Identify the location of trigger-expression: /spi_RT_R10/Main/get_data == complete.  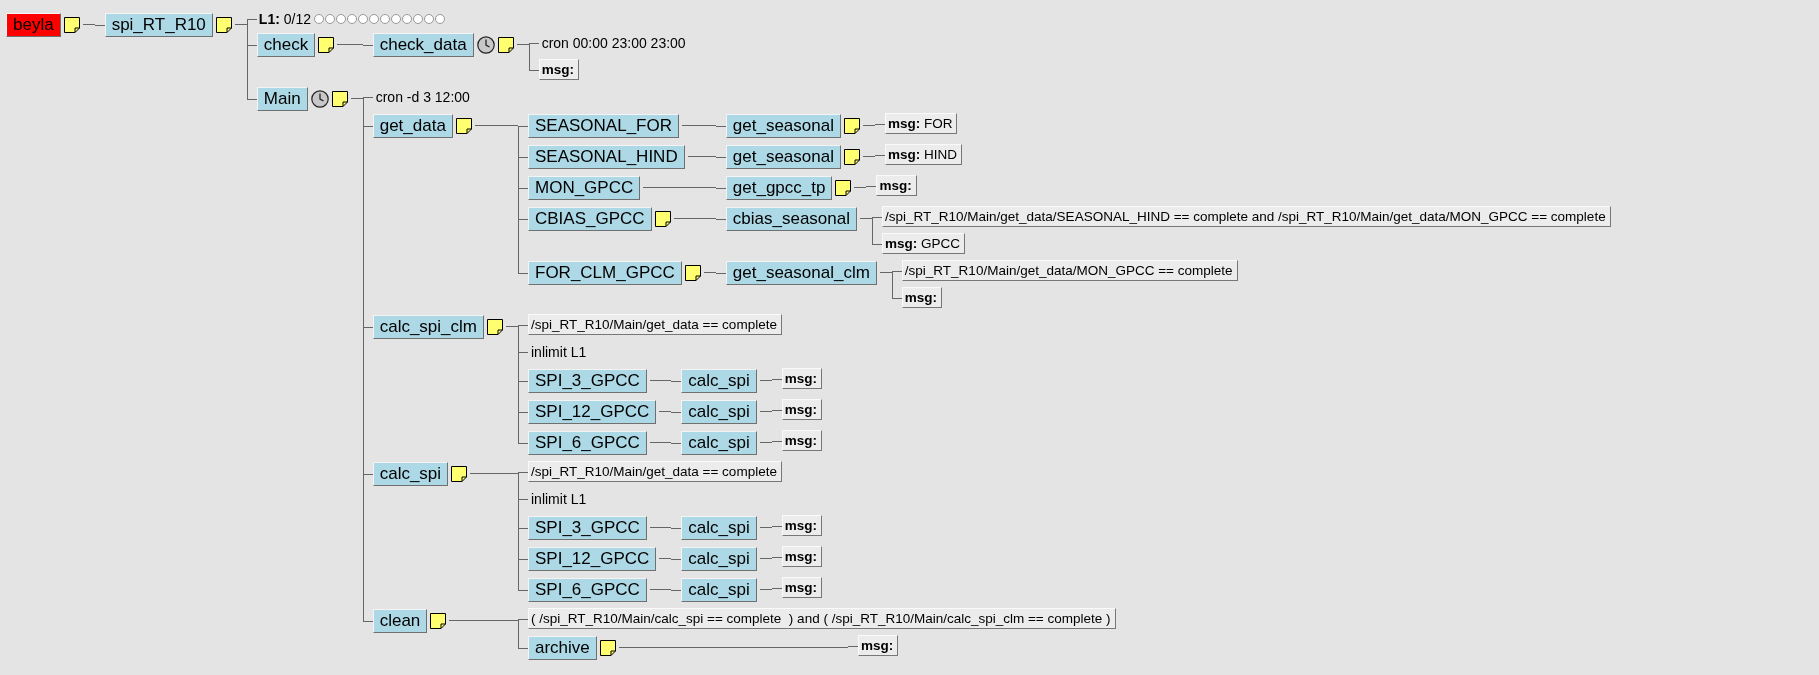
(655, 324).